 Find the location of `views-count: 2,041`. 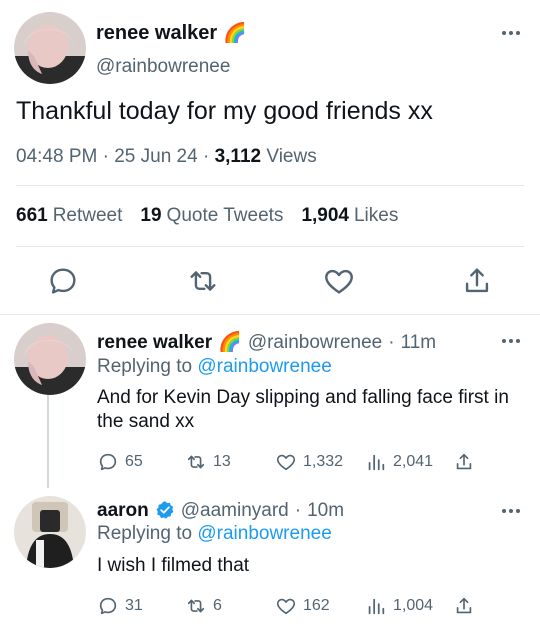

views-count: 2,041 is located at coordinates (413, 461).